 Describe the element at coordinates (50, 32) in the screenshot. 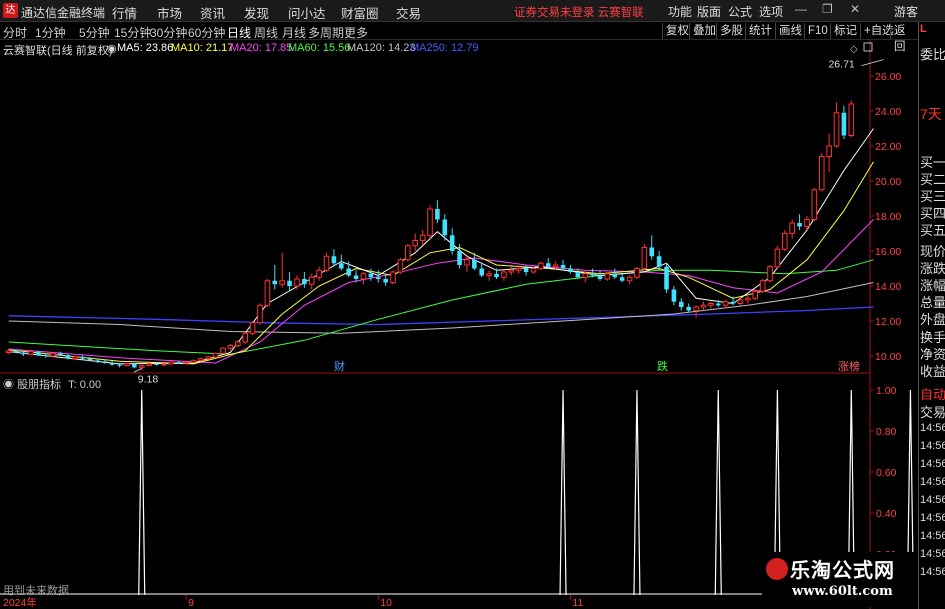

I see `period-1min: 1分钟` at that location.